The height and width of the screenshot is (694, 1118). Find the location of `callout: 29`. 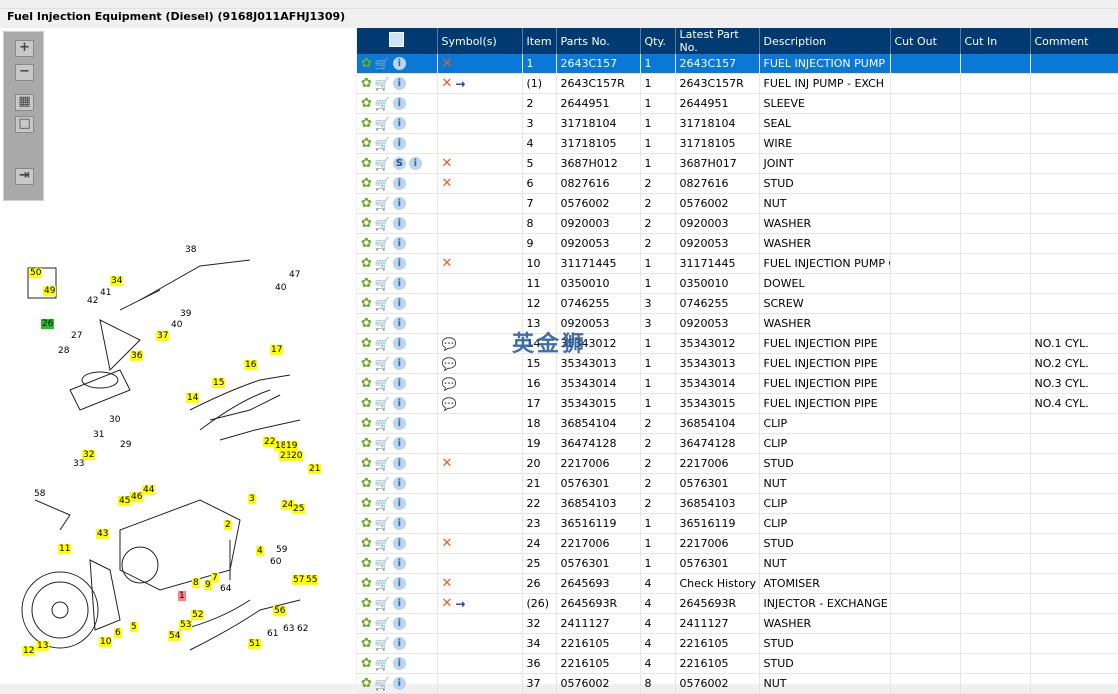

callout: 29 is located at coordinates (125, 445).